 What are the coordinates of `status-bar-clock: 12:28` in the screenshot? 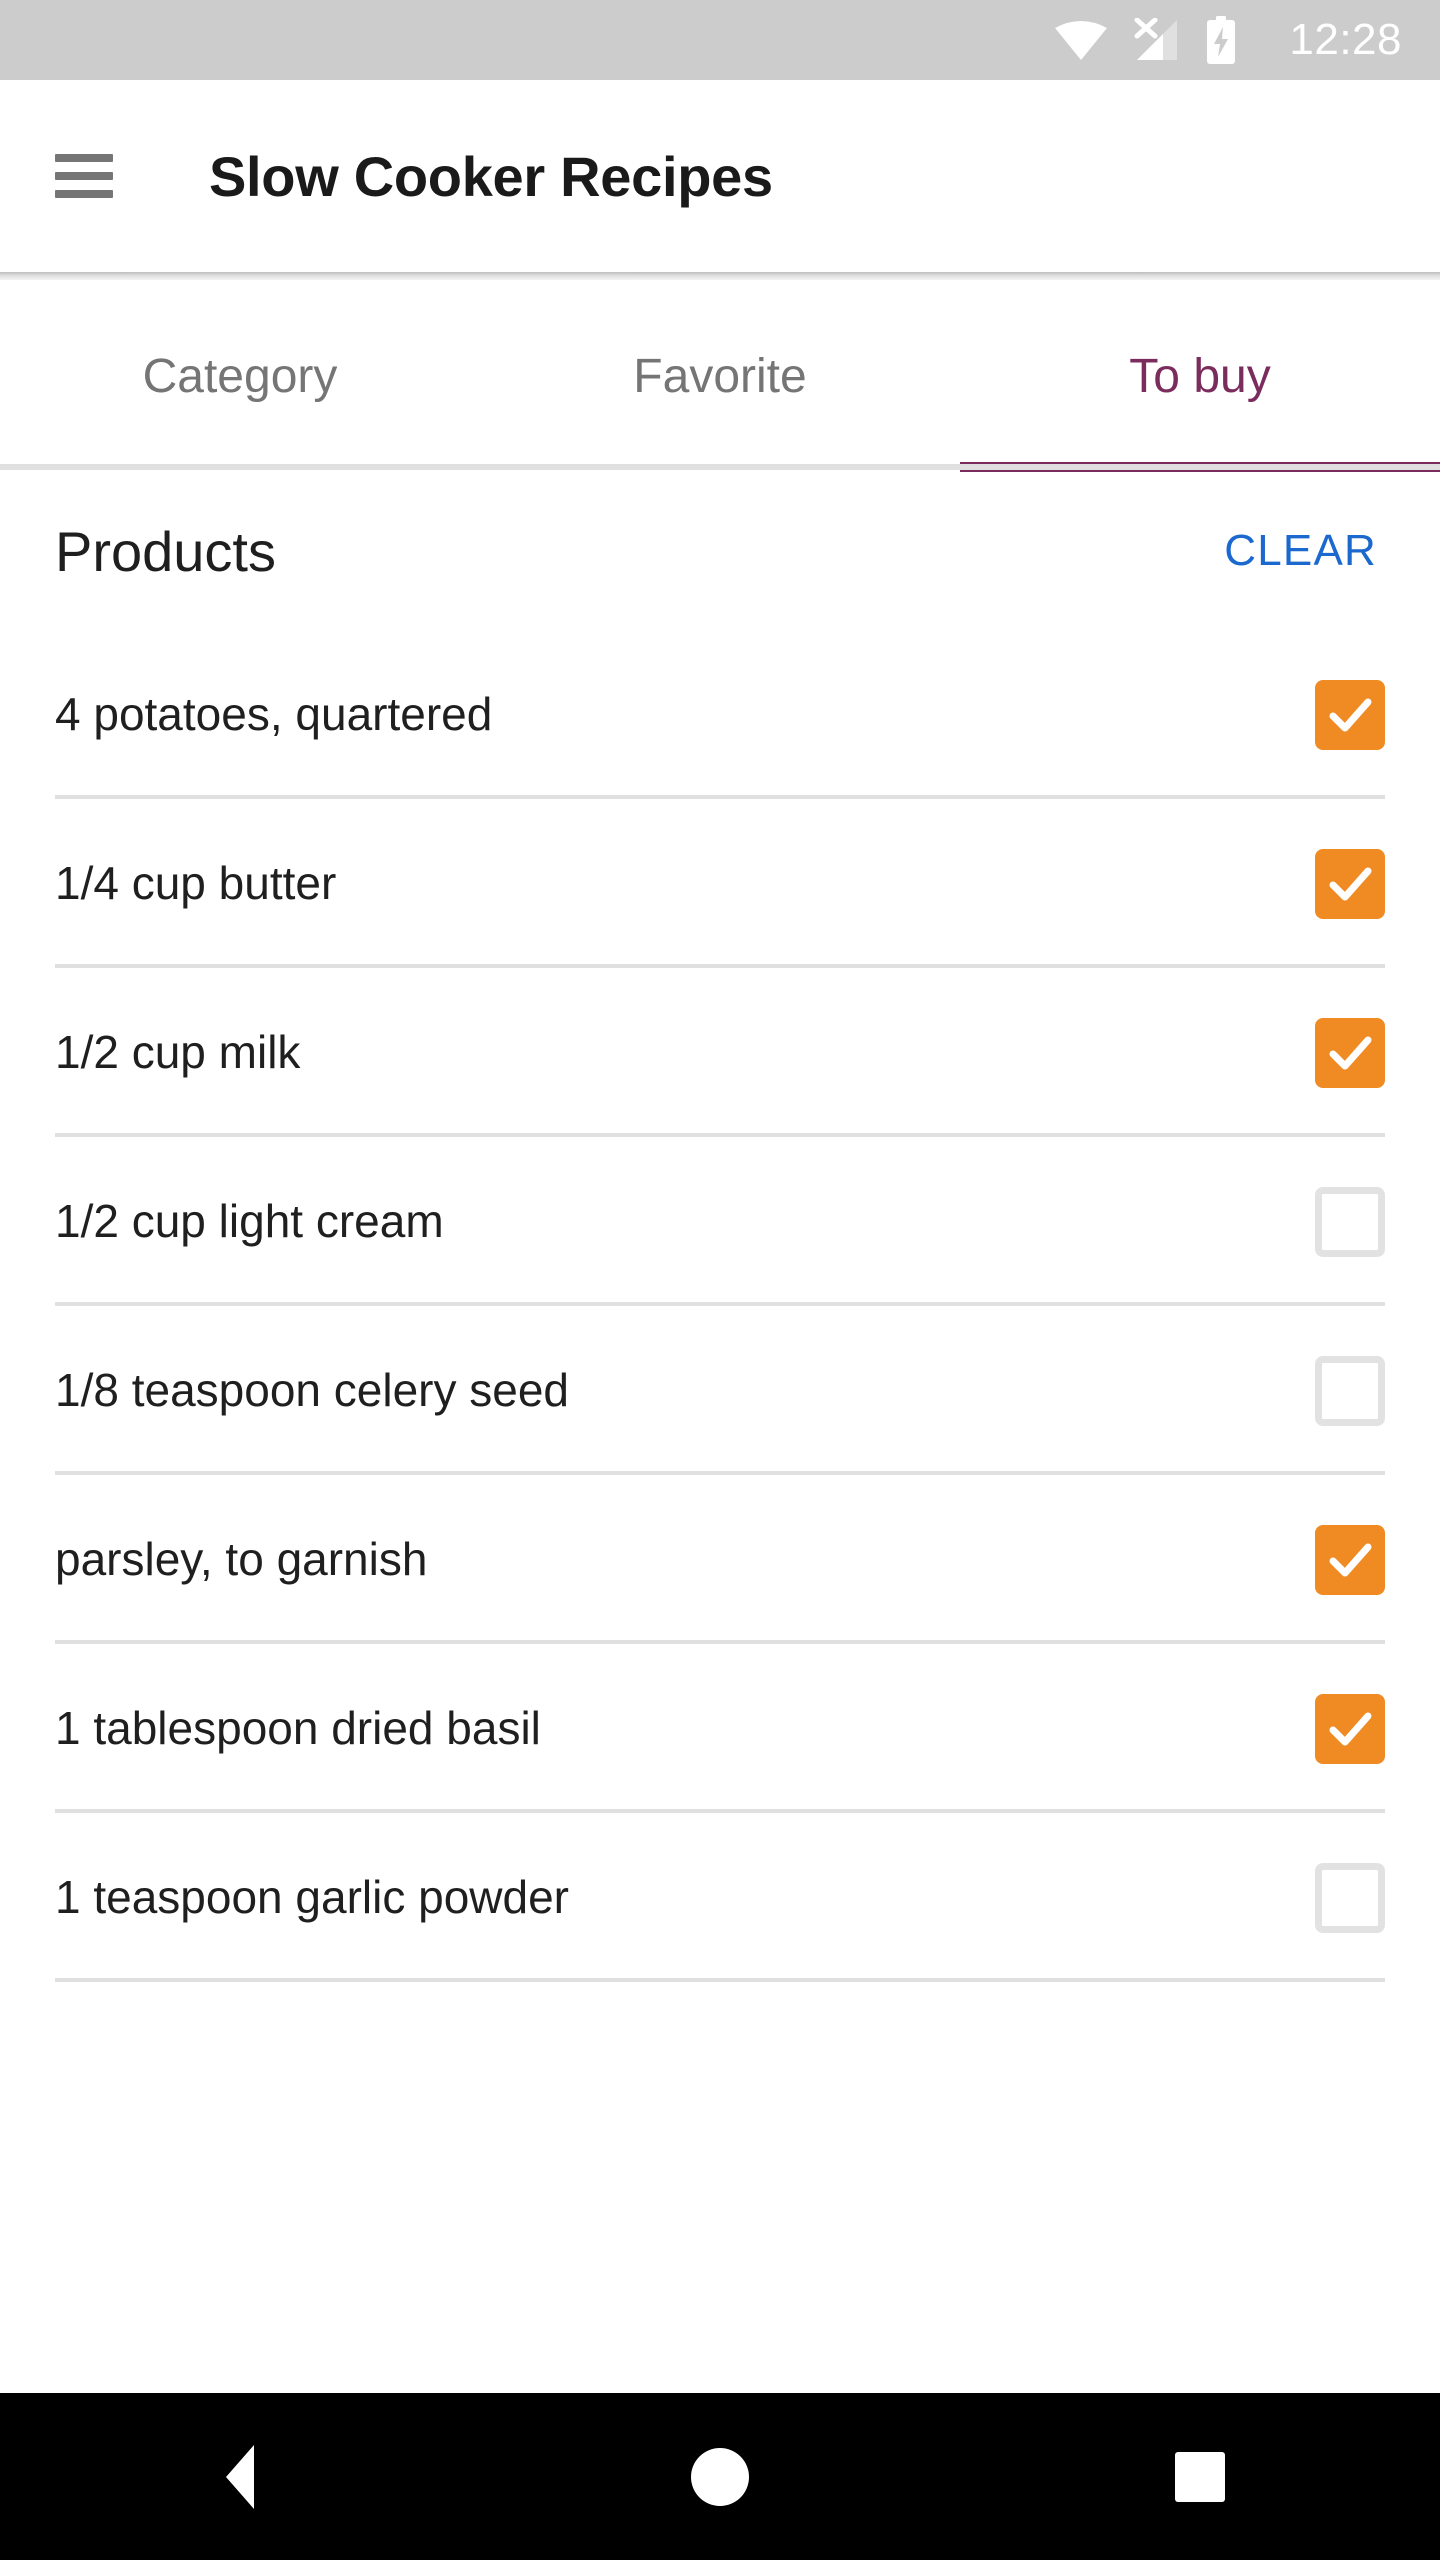 It's located at (1345, 39).